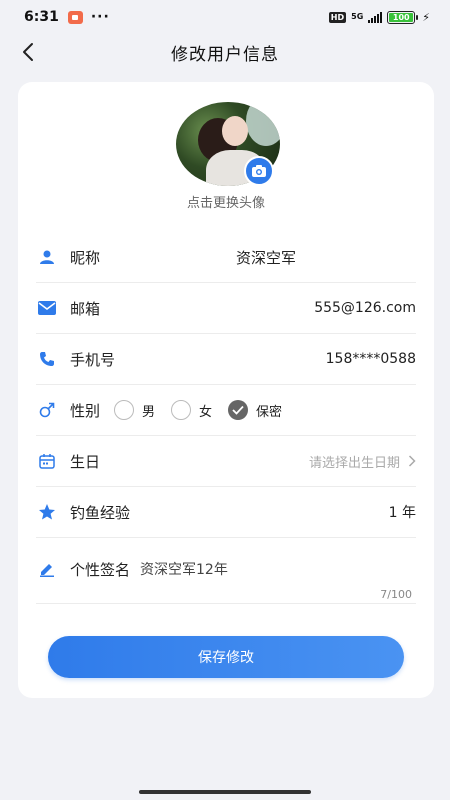  What do you see at coordinates (238, 410) in the screenshot?
I see `radio-checked-icon` at bounding box center [238, 410].